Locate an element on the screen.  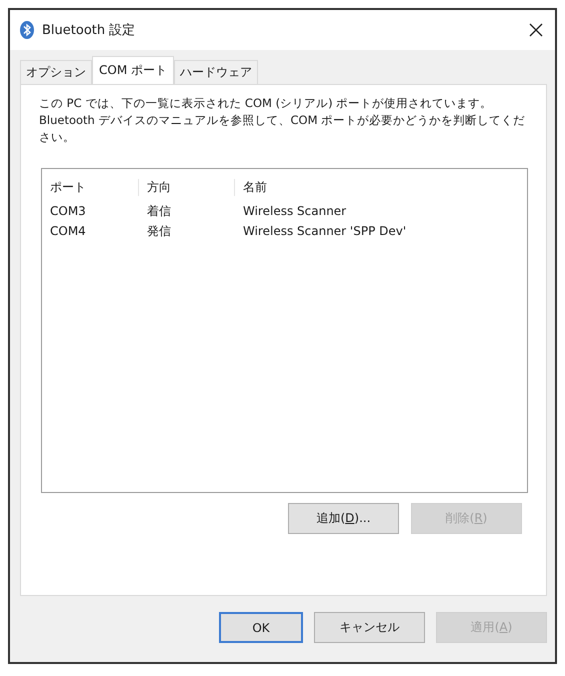
table-cell-text: 着信 is located at coordinates (159, 211).